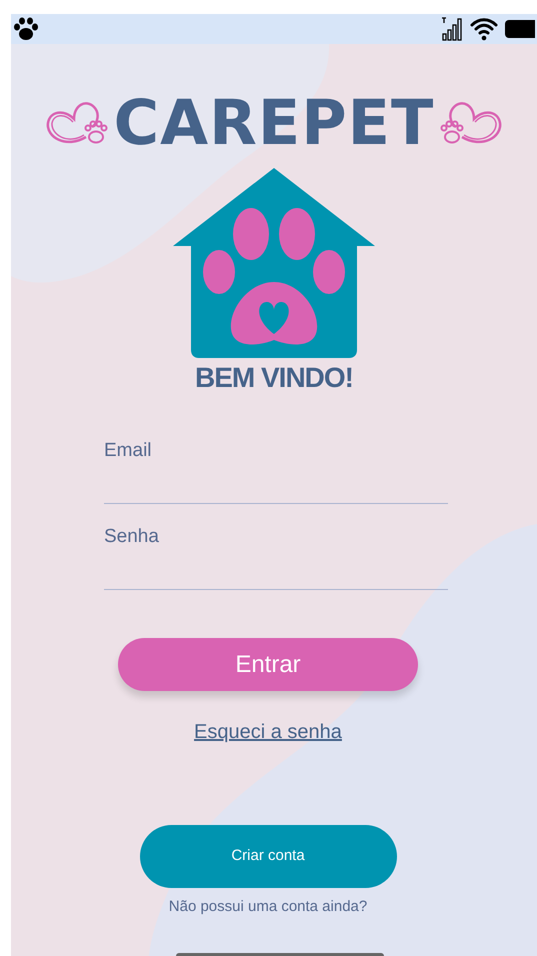 The image size is (537, 956). Describe the element at coordinates (452, 29) in the screenshot. I see `signal-icon` at that location.